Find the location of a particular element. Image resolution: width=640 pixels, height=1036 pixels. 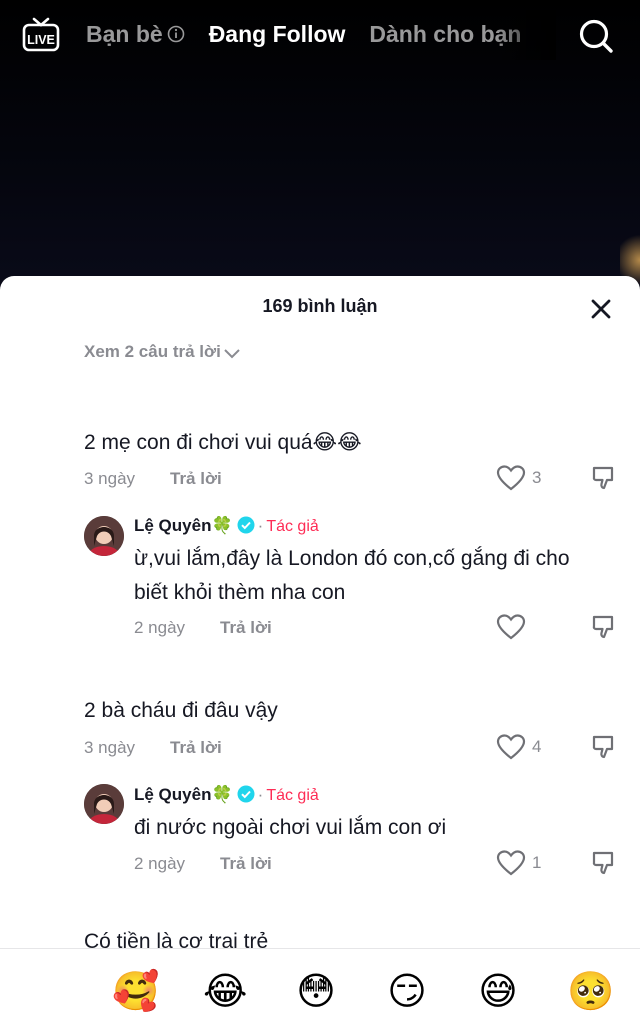

tabs-fade is located at coordinates (526, 35).